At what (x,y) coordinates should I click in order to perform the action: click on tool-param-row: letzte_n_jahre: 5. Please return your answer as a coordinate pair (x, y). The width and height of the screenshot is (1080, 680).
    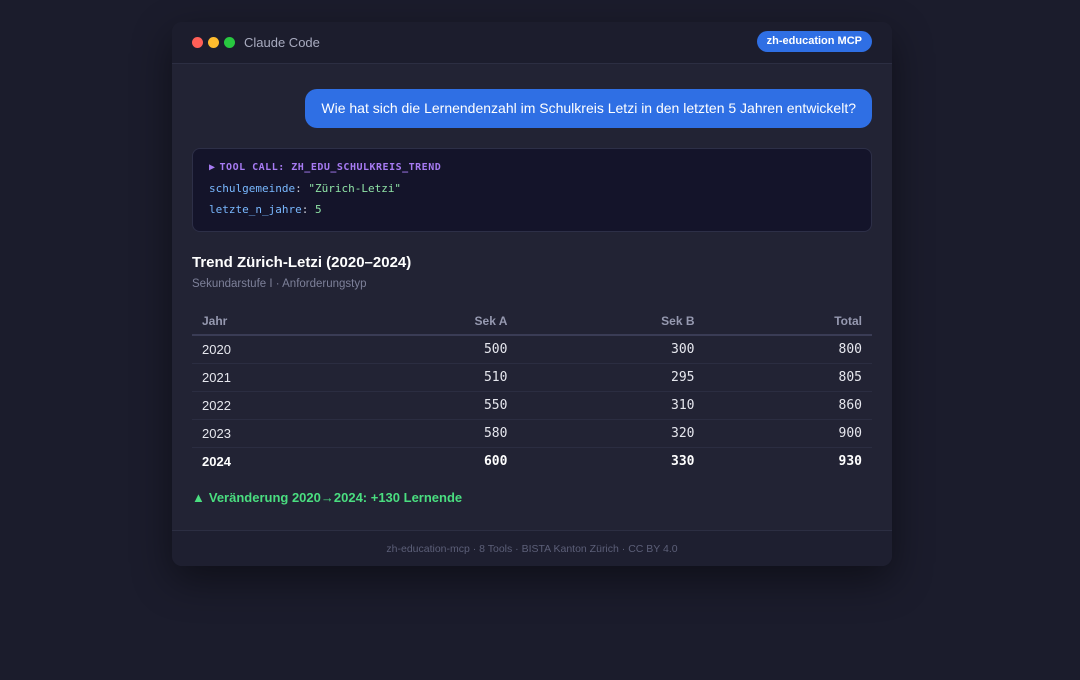
    Looking at the image, I should click on (265, 209).